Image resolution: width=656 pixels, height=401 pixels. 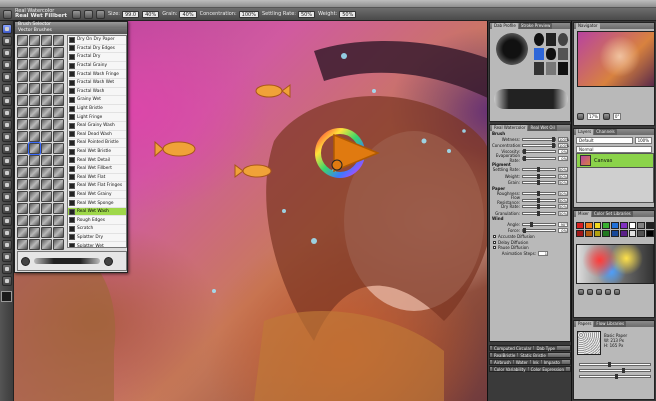 I want to click on brush-variant-item: Real Grainy Wash, so click(x=97, y=126).